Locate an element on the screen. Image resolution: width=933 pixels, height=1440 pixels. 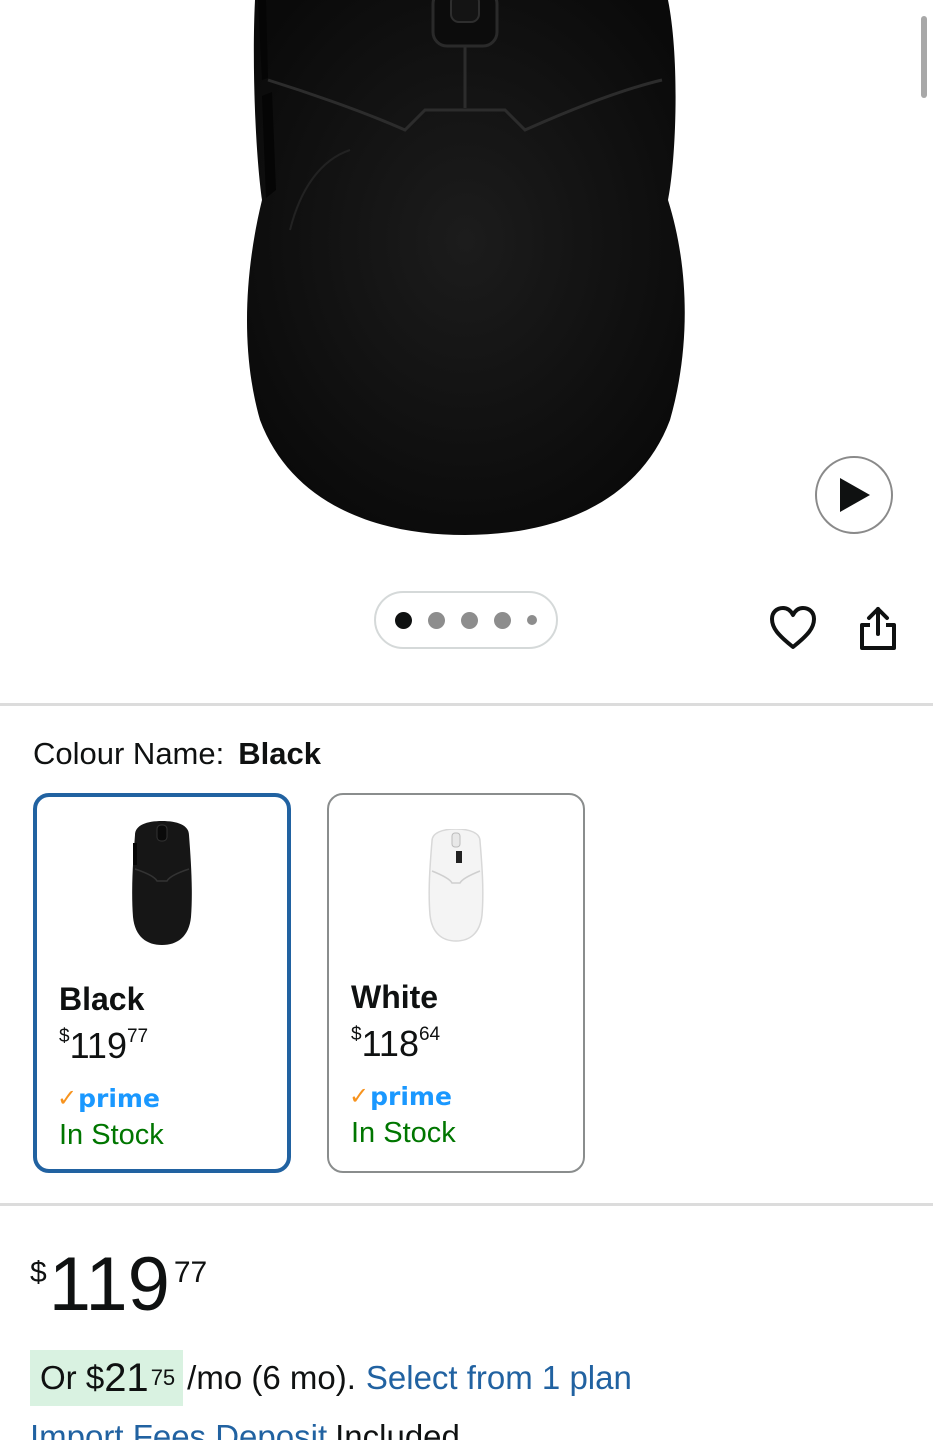
installment-row: Or $21 75 /mo (6 mo). Select from 1 plan is located at coordinates (331, 1378).